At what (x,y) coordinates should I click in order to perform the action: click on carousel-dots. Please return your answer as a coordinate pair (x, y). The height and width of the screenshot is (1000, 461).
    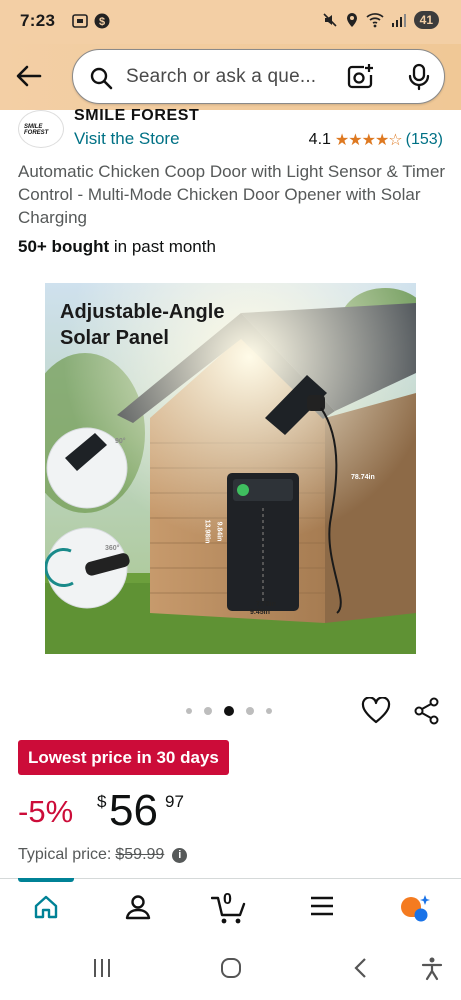
    Looking at the image, I should click on (229, 711).